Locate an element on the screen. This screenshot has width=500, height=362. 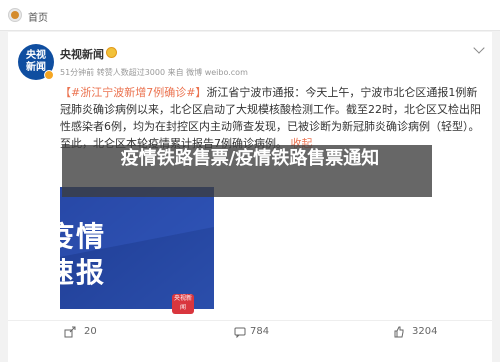
verified-badge-icon is located at coordinates (49, 75).